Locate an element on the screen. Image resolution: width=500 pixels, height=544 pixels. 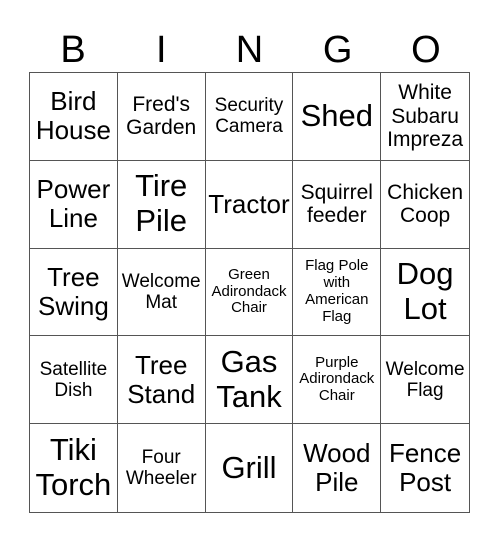
bingo-cell: Gas Tank is located at coordinates (249, 380).